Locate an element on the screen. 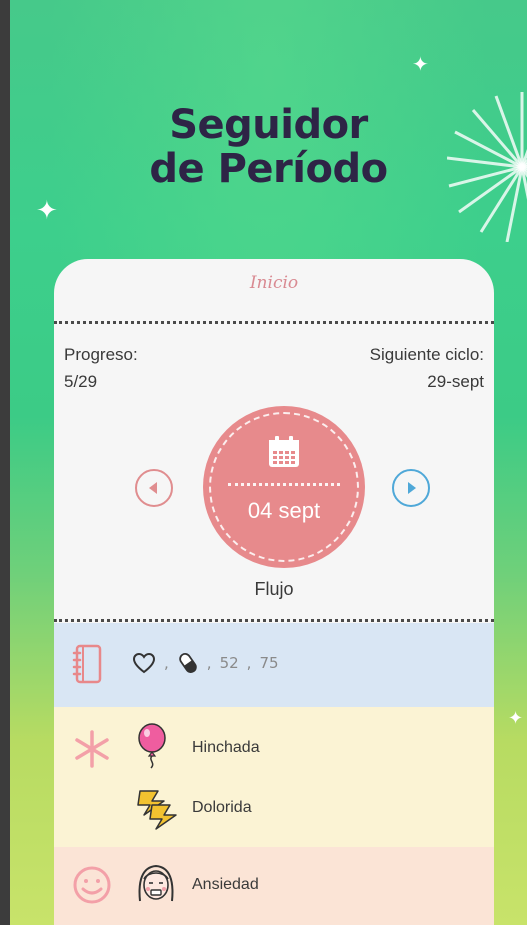 The image size is (527, 925). next-cycle-block: Siguiente ciclo: 29-sept is located at coordinates (427, 368).